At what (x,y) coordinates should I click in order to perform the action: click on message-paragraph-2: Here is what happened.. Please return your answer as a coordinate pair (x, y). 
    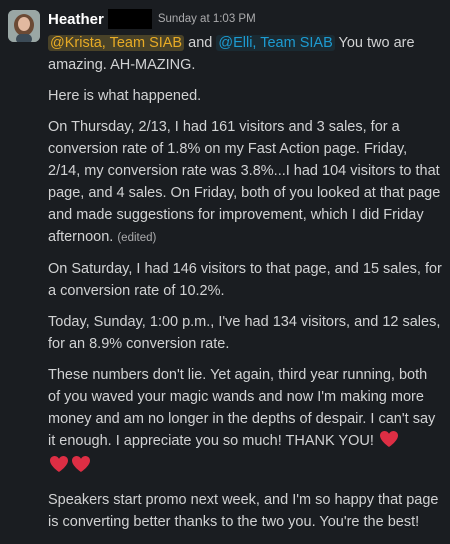
    Looking at the image, I should click on (125, 96).